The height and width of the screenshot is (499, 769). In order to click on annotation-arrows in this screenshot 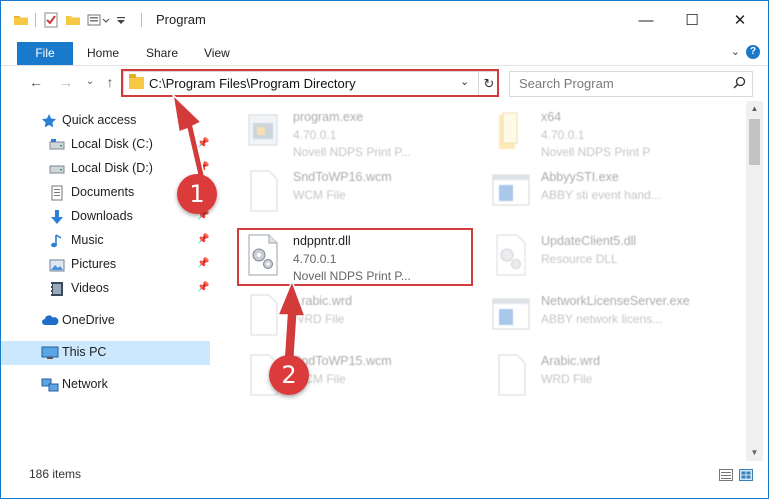, I will do `click(239, 227)`.